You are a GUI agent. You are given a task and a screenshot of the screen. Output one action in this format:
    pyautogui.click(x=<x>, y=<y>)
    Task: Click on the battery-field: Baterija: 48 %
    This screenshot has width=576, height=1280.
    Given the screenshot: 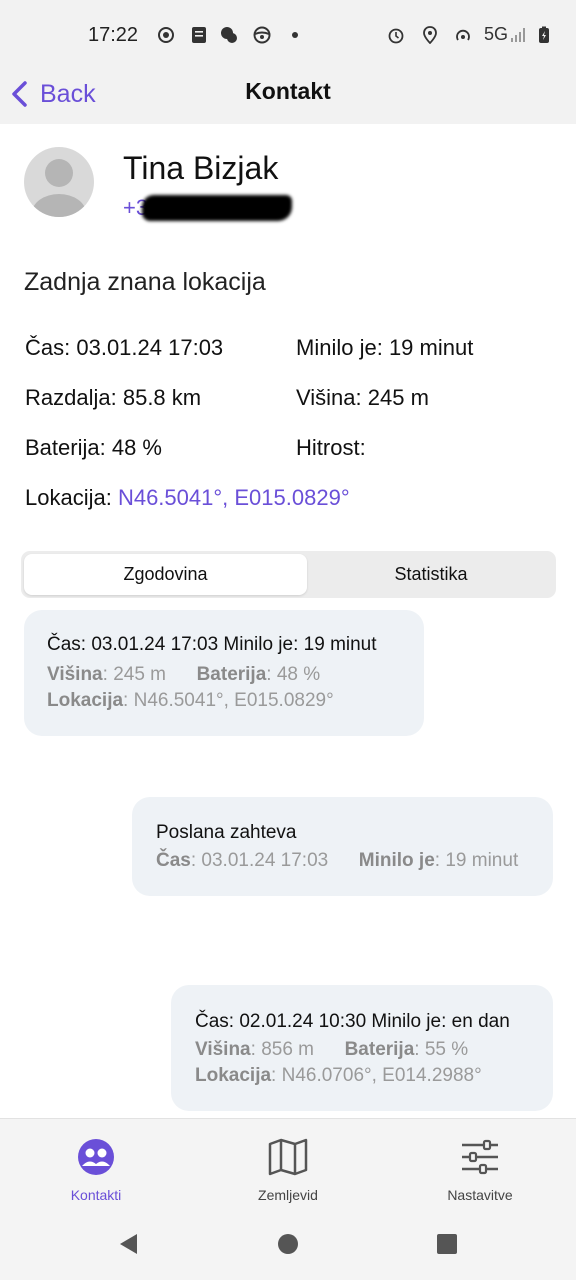 What is the action you would take?
    pyautogui.click(x=93, y=447)
    